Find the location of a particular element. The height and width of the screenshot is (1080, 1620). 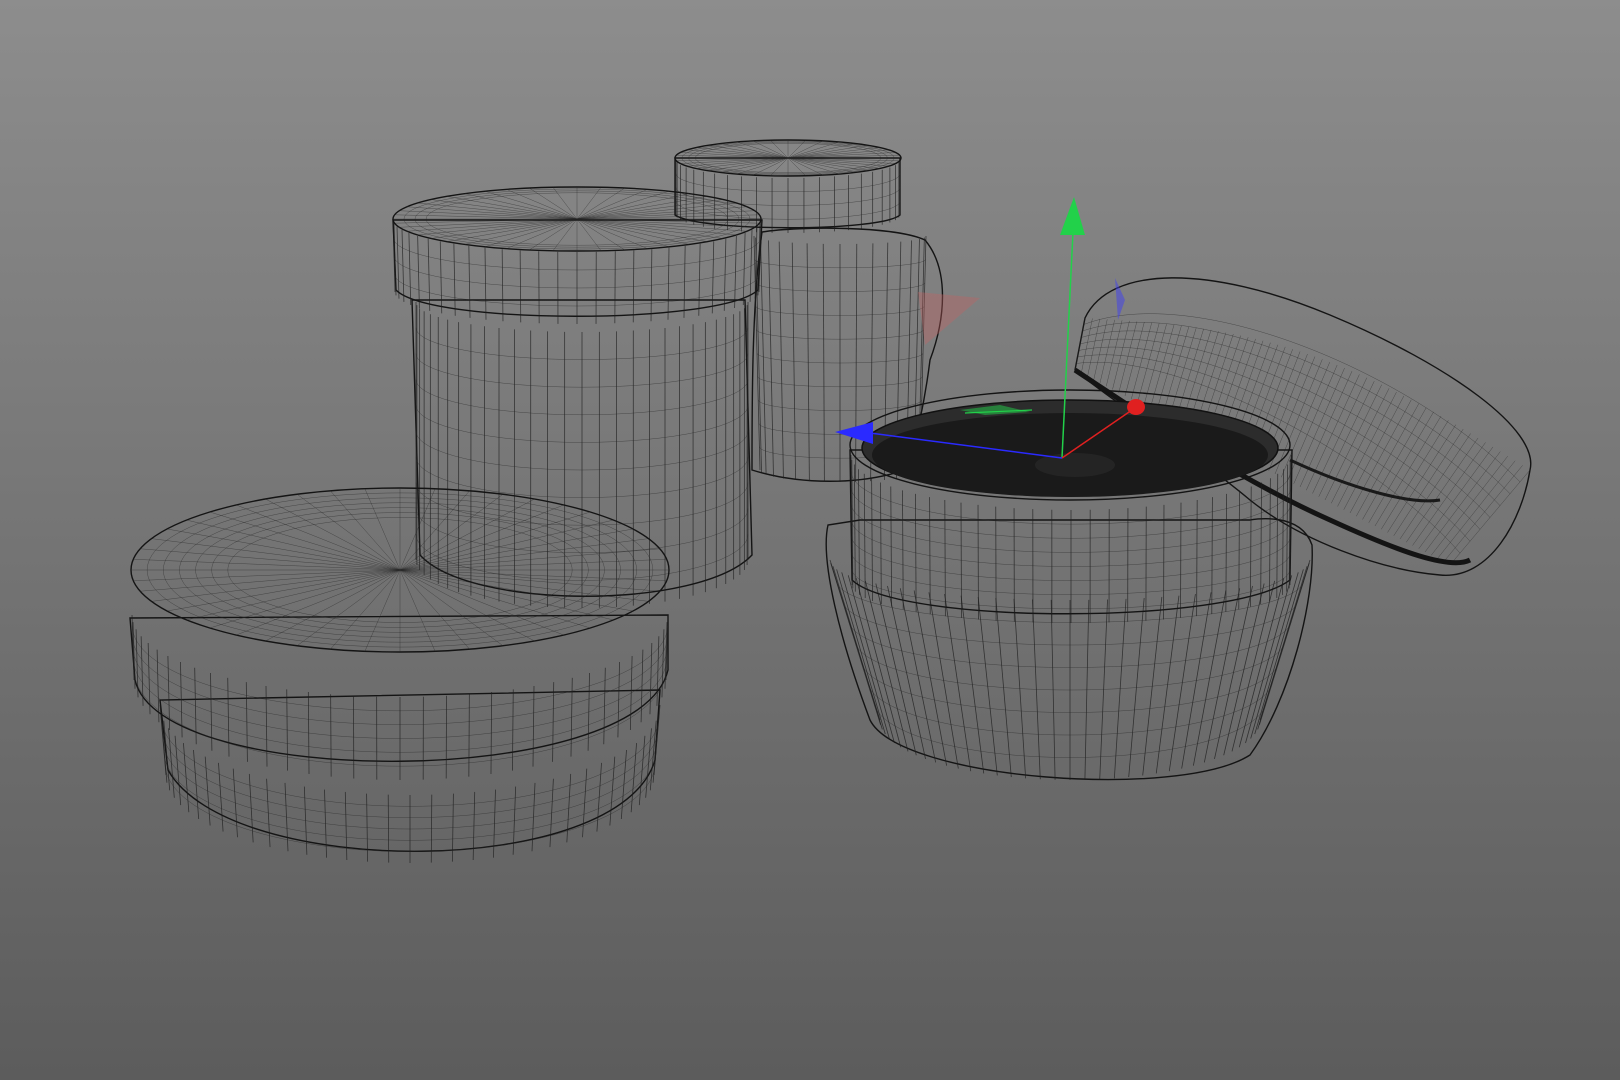

gizmo-x-arrow-handle is located at coordinates (1136, 407).